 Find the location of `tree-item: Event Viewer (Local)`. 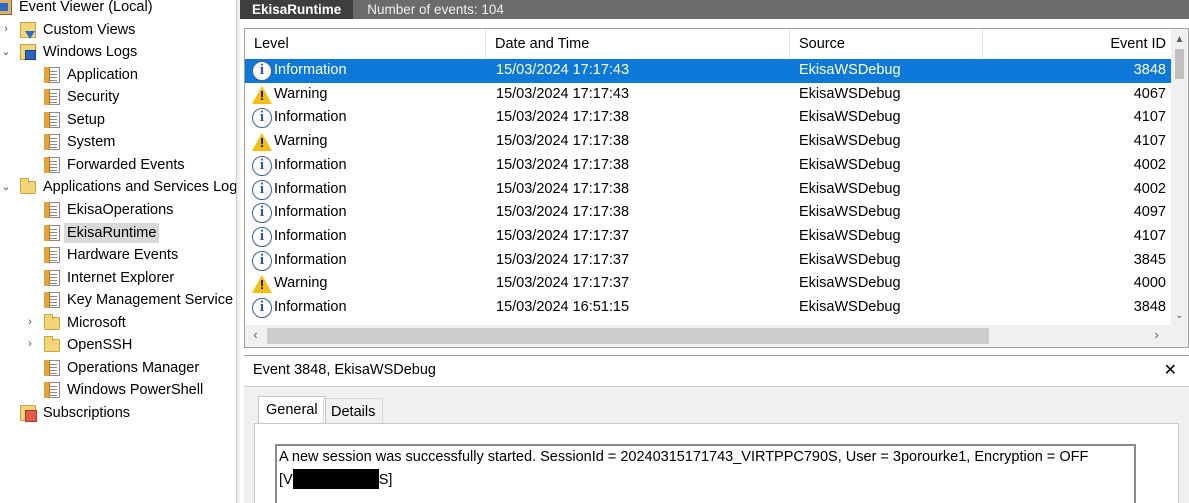

tree-item: Event Viewer (Local) is located at coordinates (118, 9).